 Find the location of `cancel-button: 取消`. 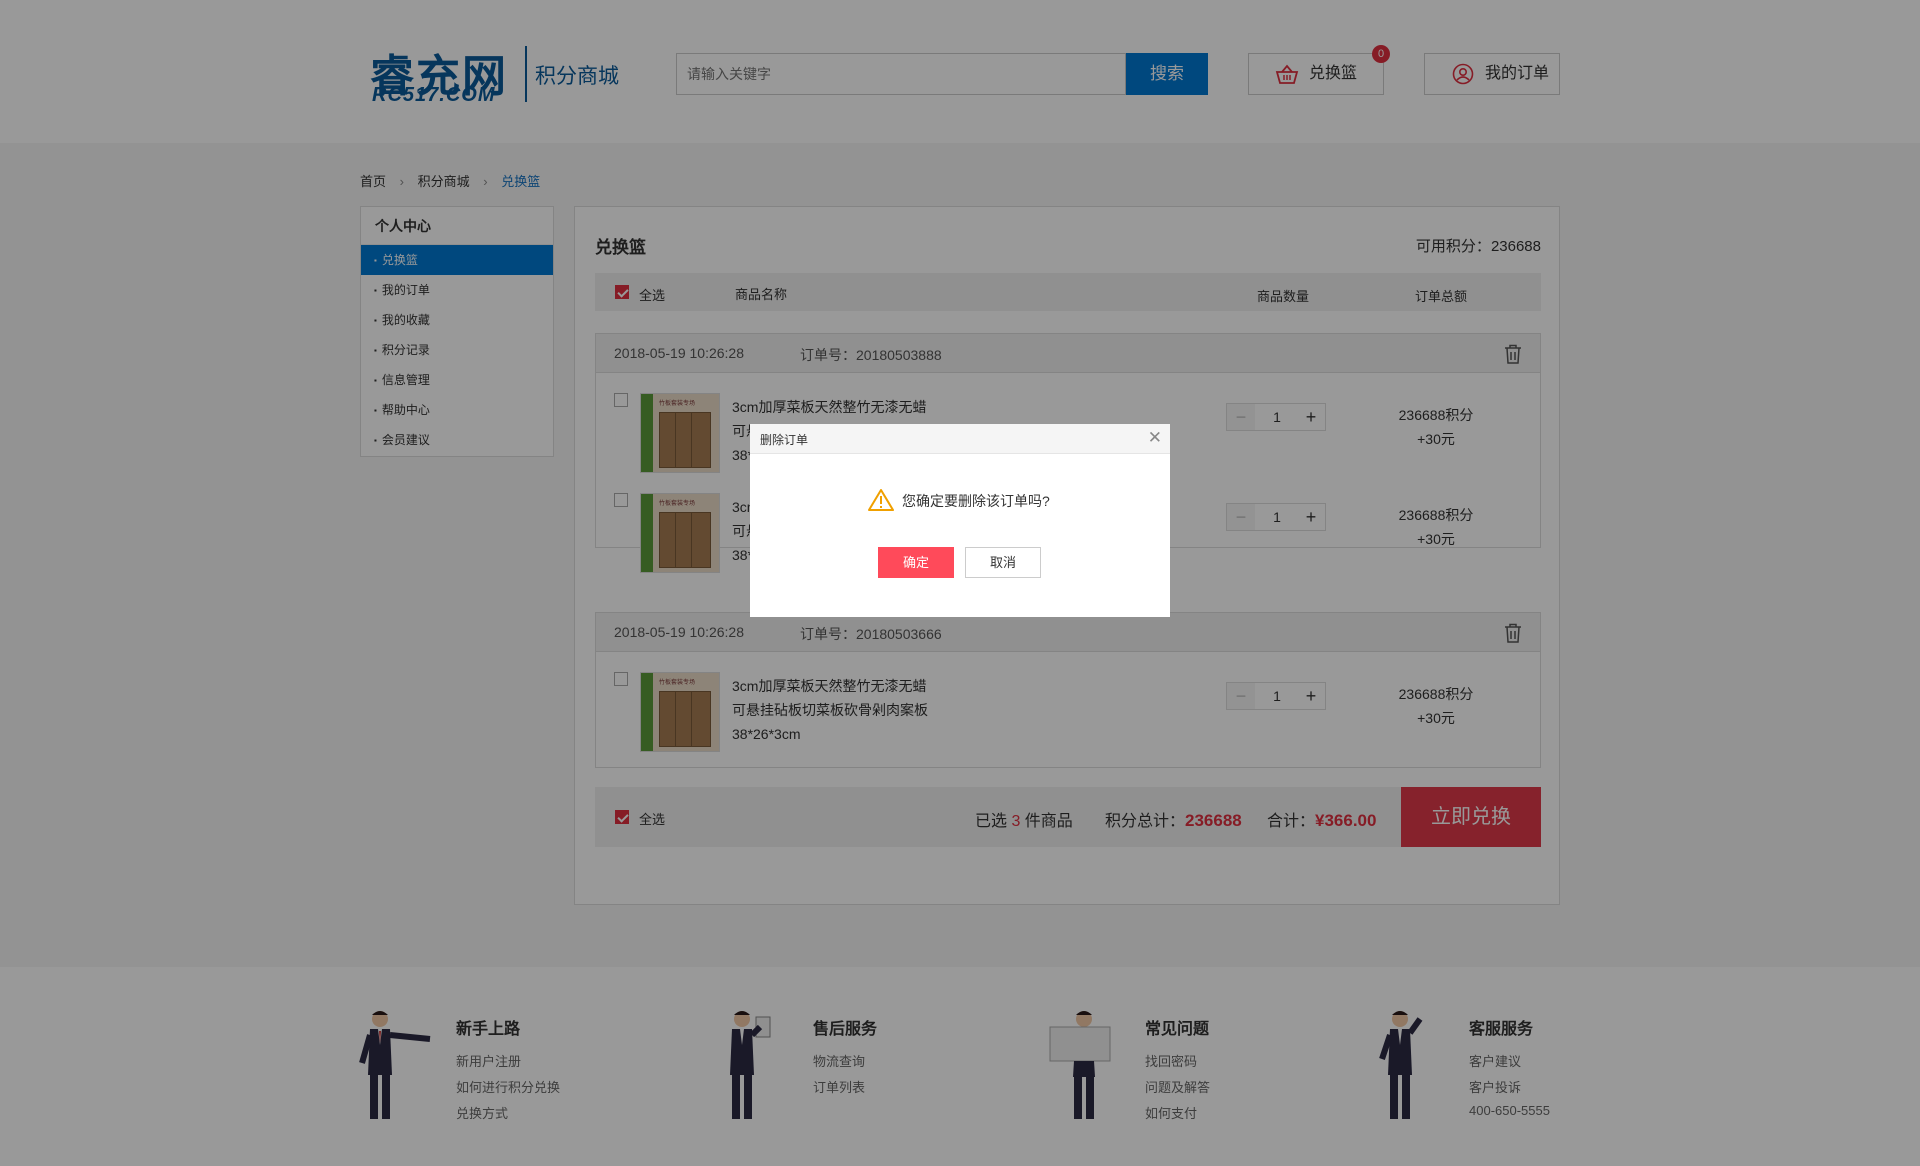

cancel-button: 取消 is located at coordinates (1003, 562).